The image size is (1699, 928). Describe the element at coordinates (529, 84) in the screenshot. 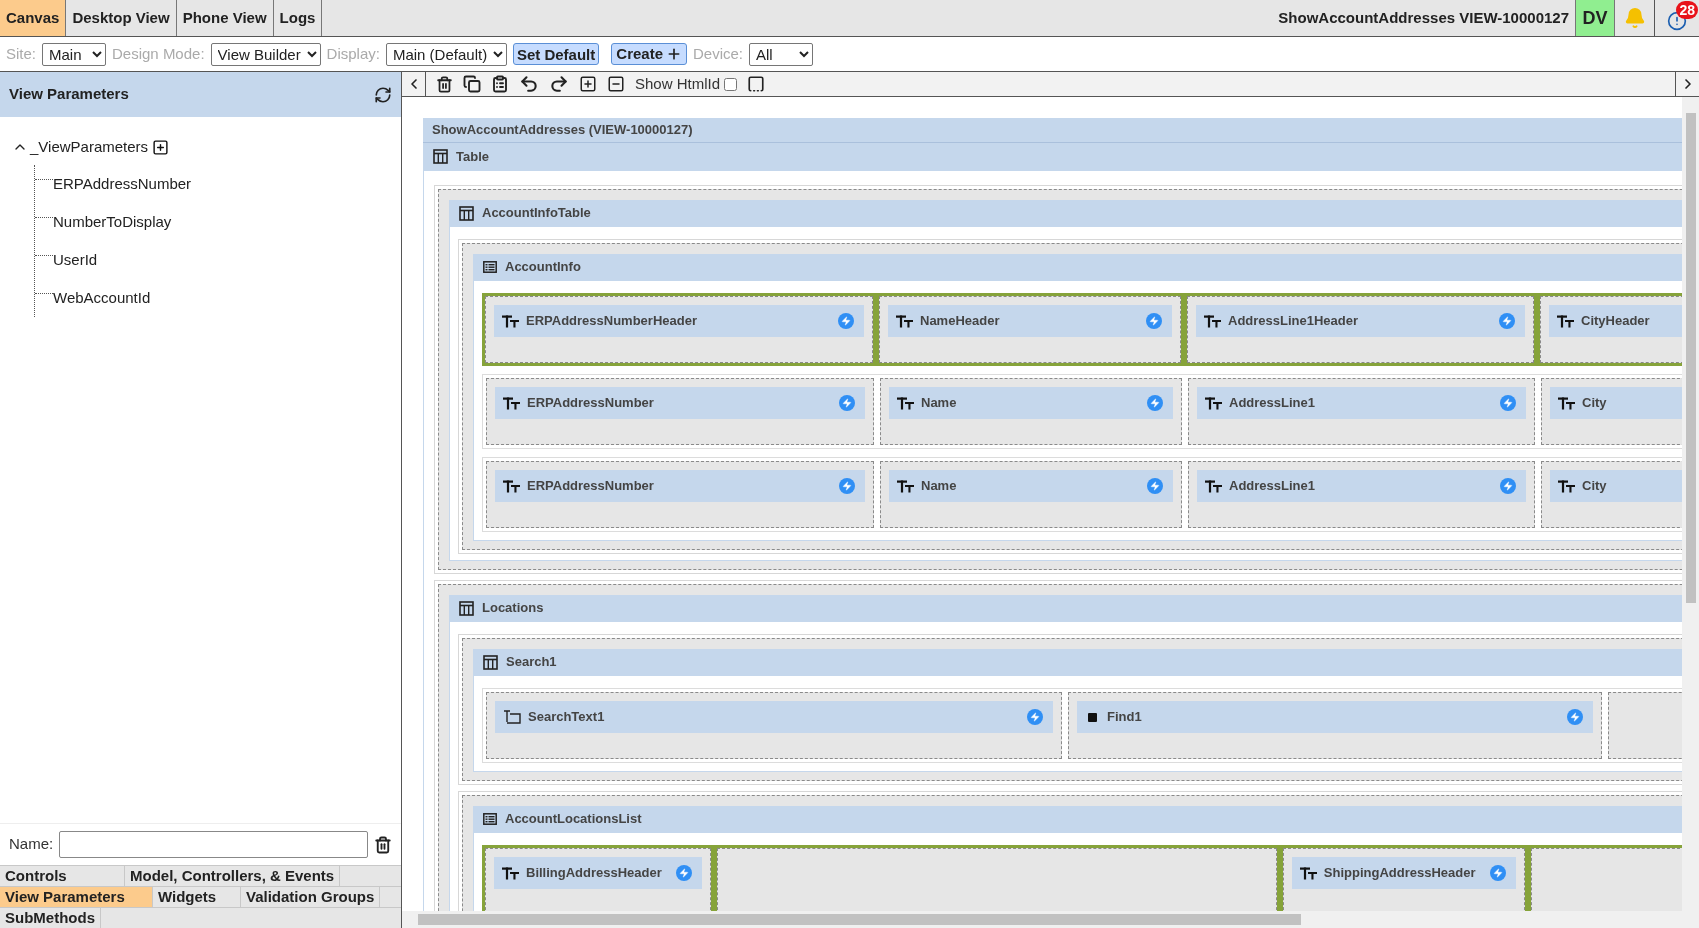

I see `undo-icon` at that location.